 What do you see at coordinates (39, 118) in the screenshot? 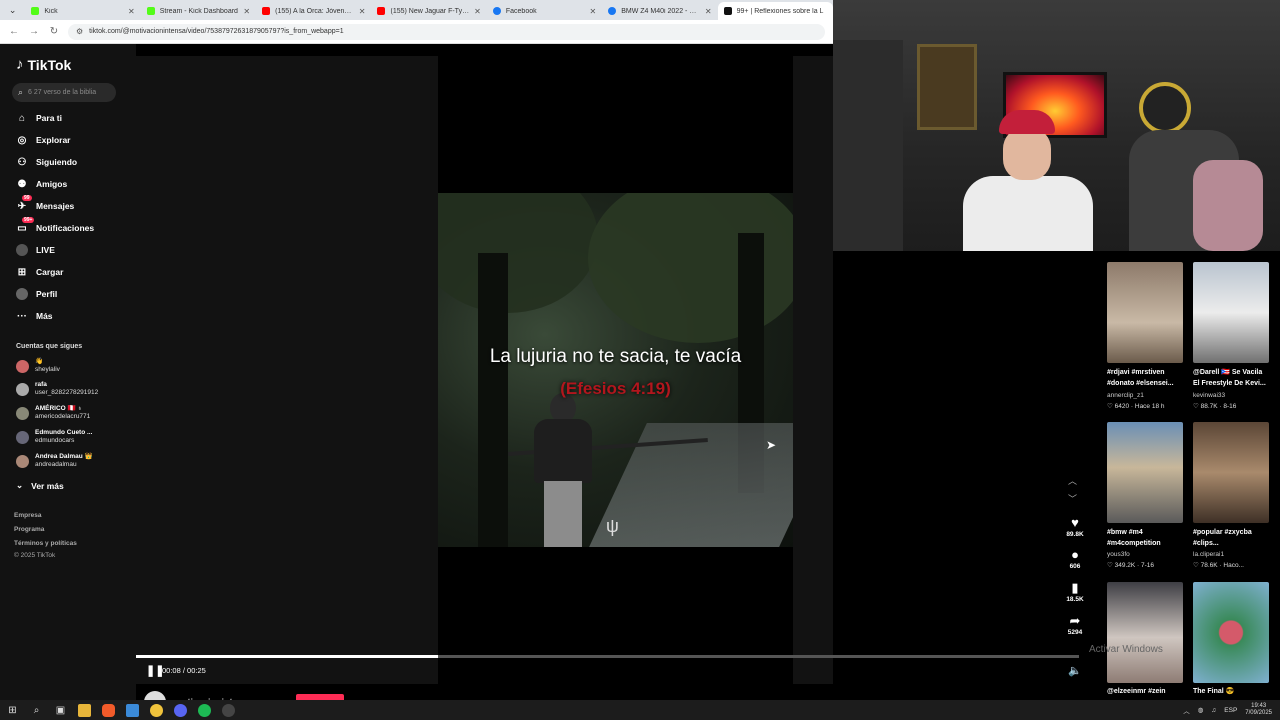
I see `nav-para-ti: ⌂ Para ti` at bounding box center [39, 118].